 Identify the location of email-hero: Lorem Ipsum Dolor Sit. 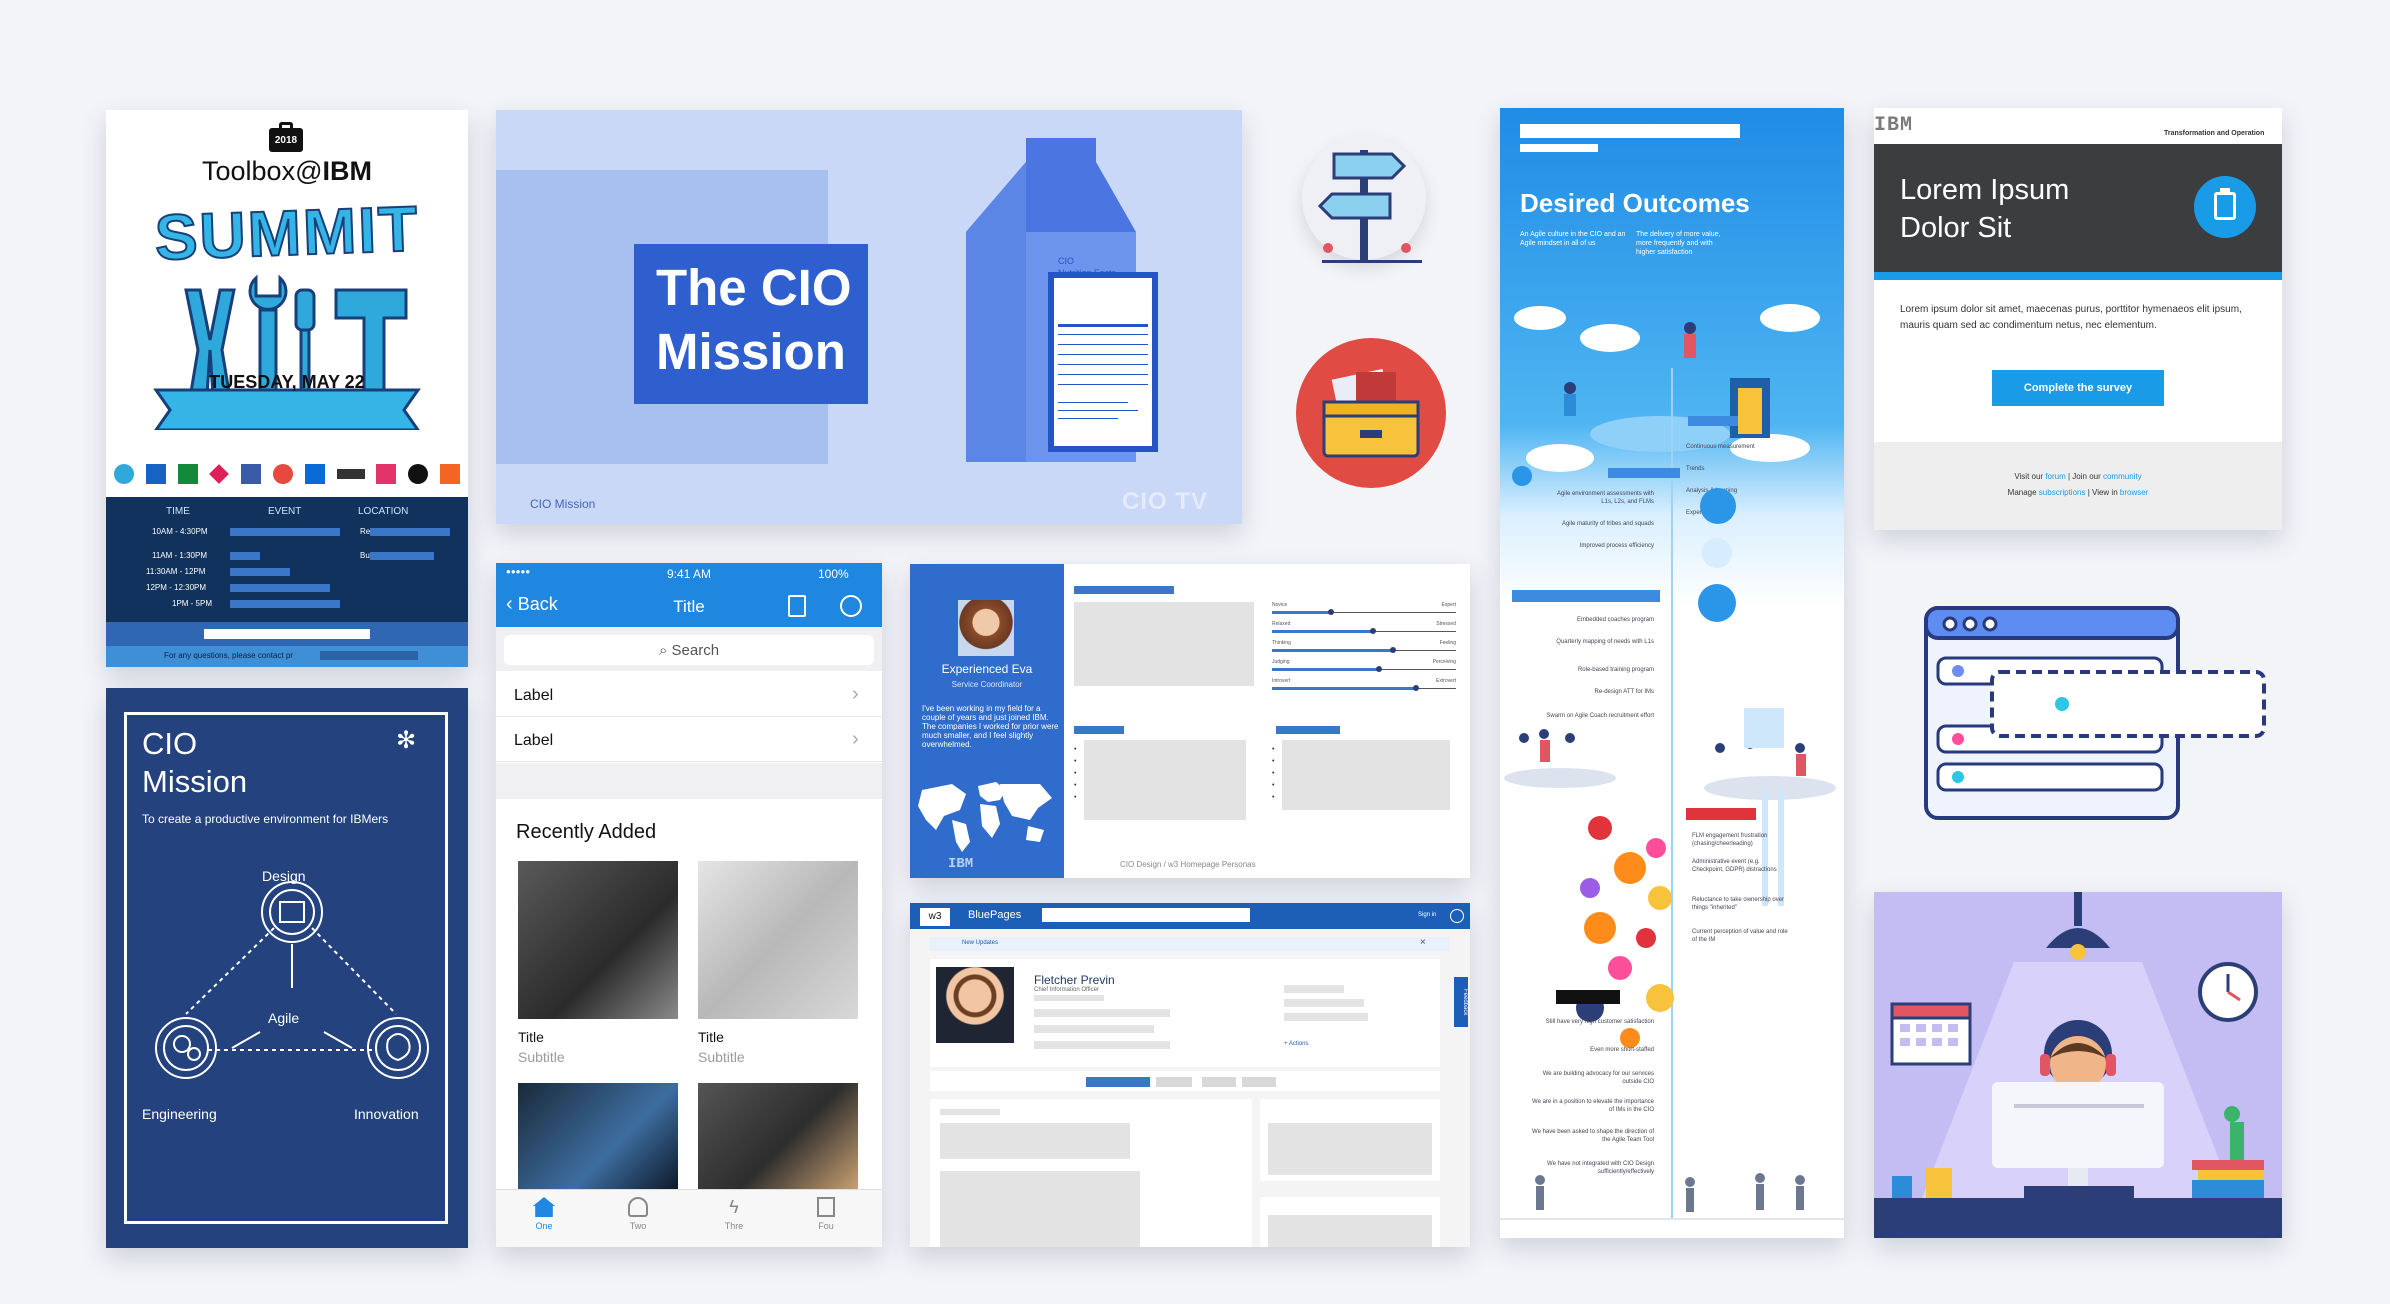
(2078, 208).